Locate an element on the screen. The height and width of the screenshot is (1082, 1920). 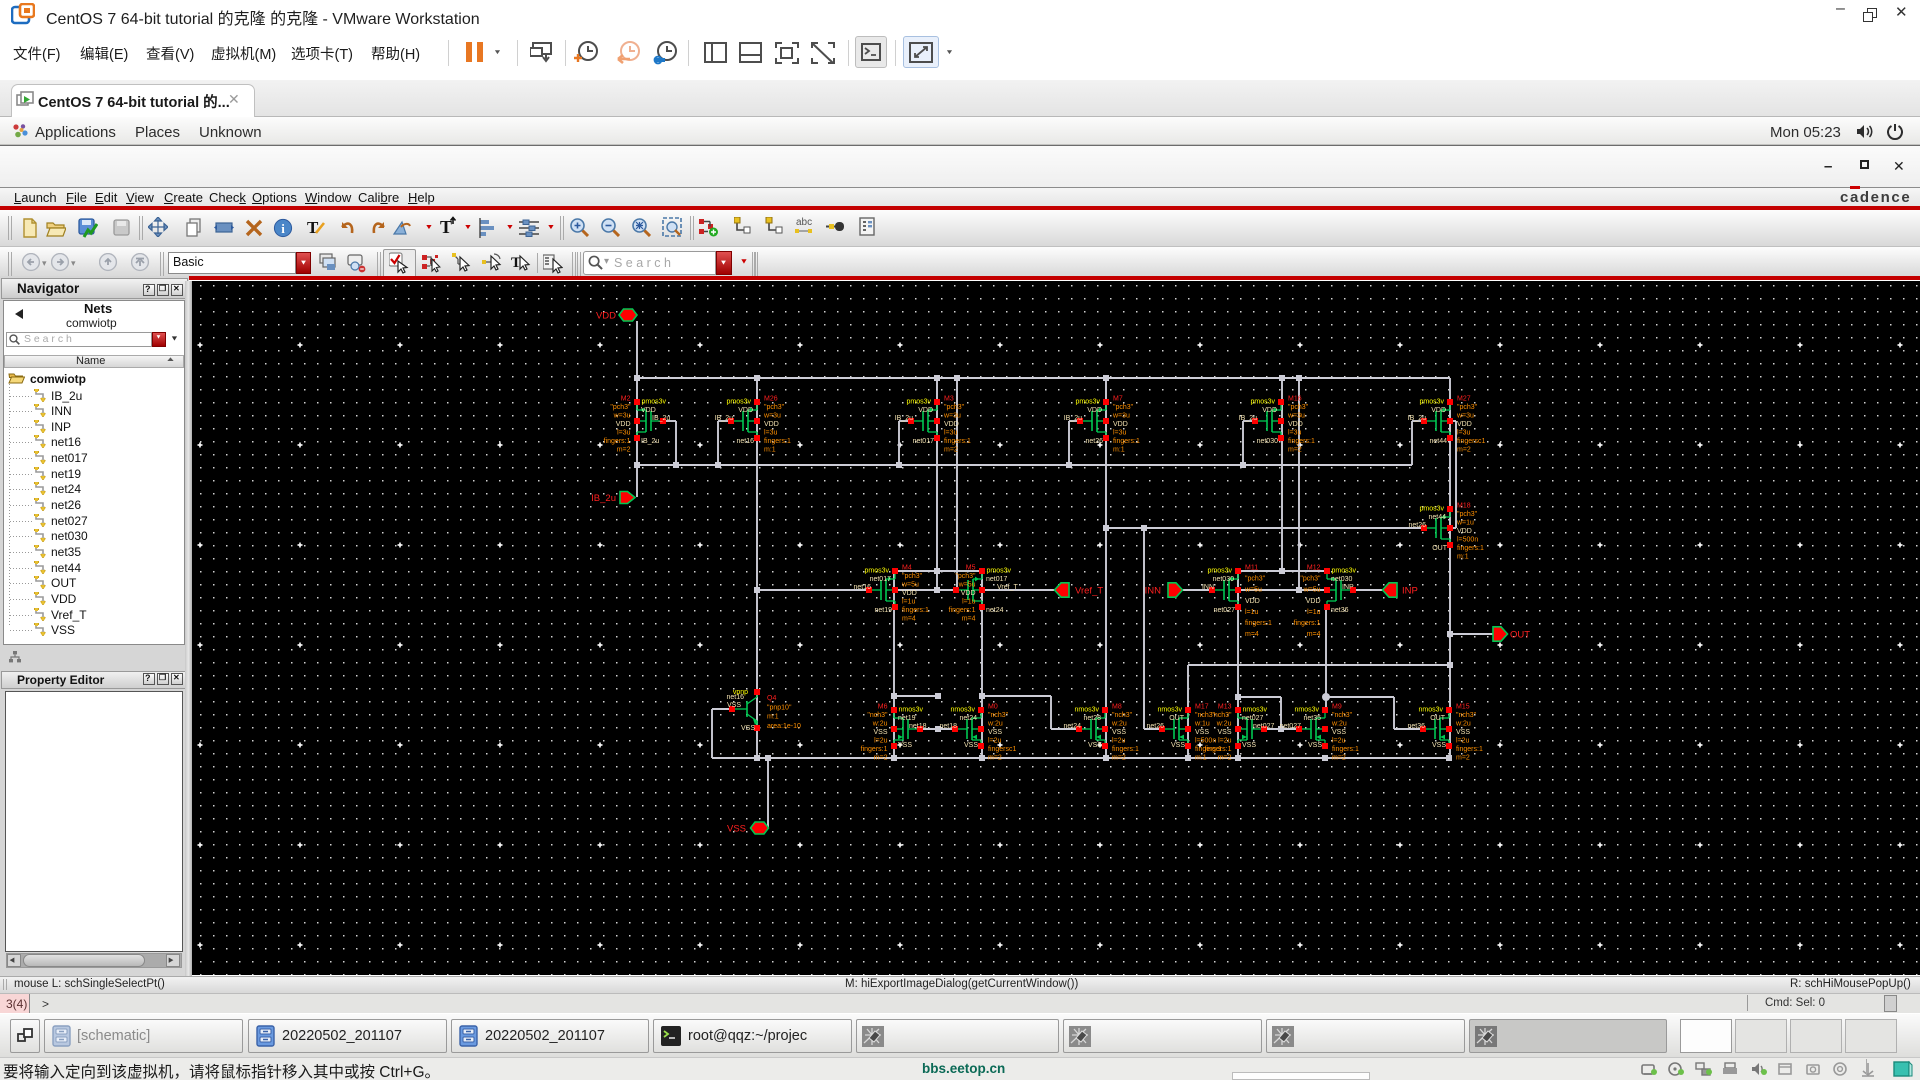
svg-text: w:1u is located at coordinates (1202, 724).